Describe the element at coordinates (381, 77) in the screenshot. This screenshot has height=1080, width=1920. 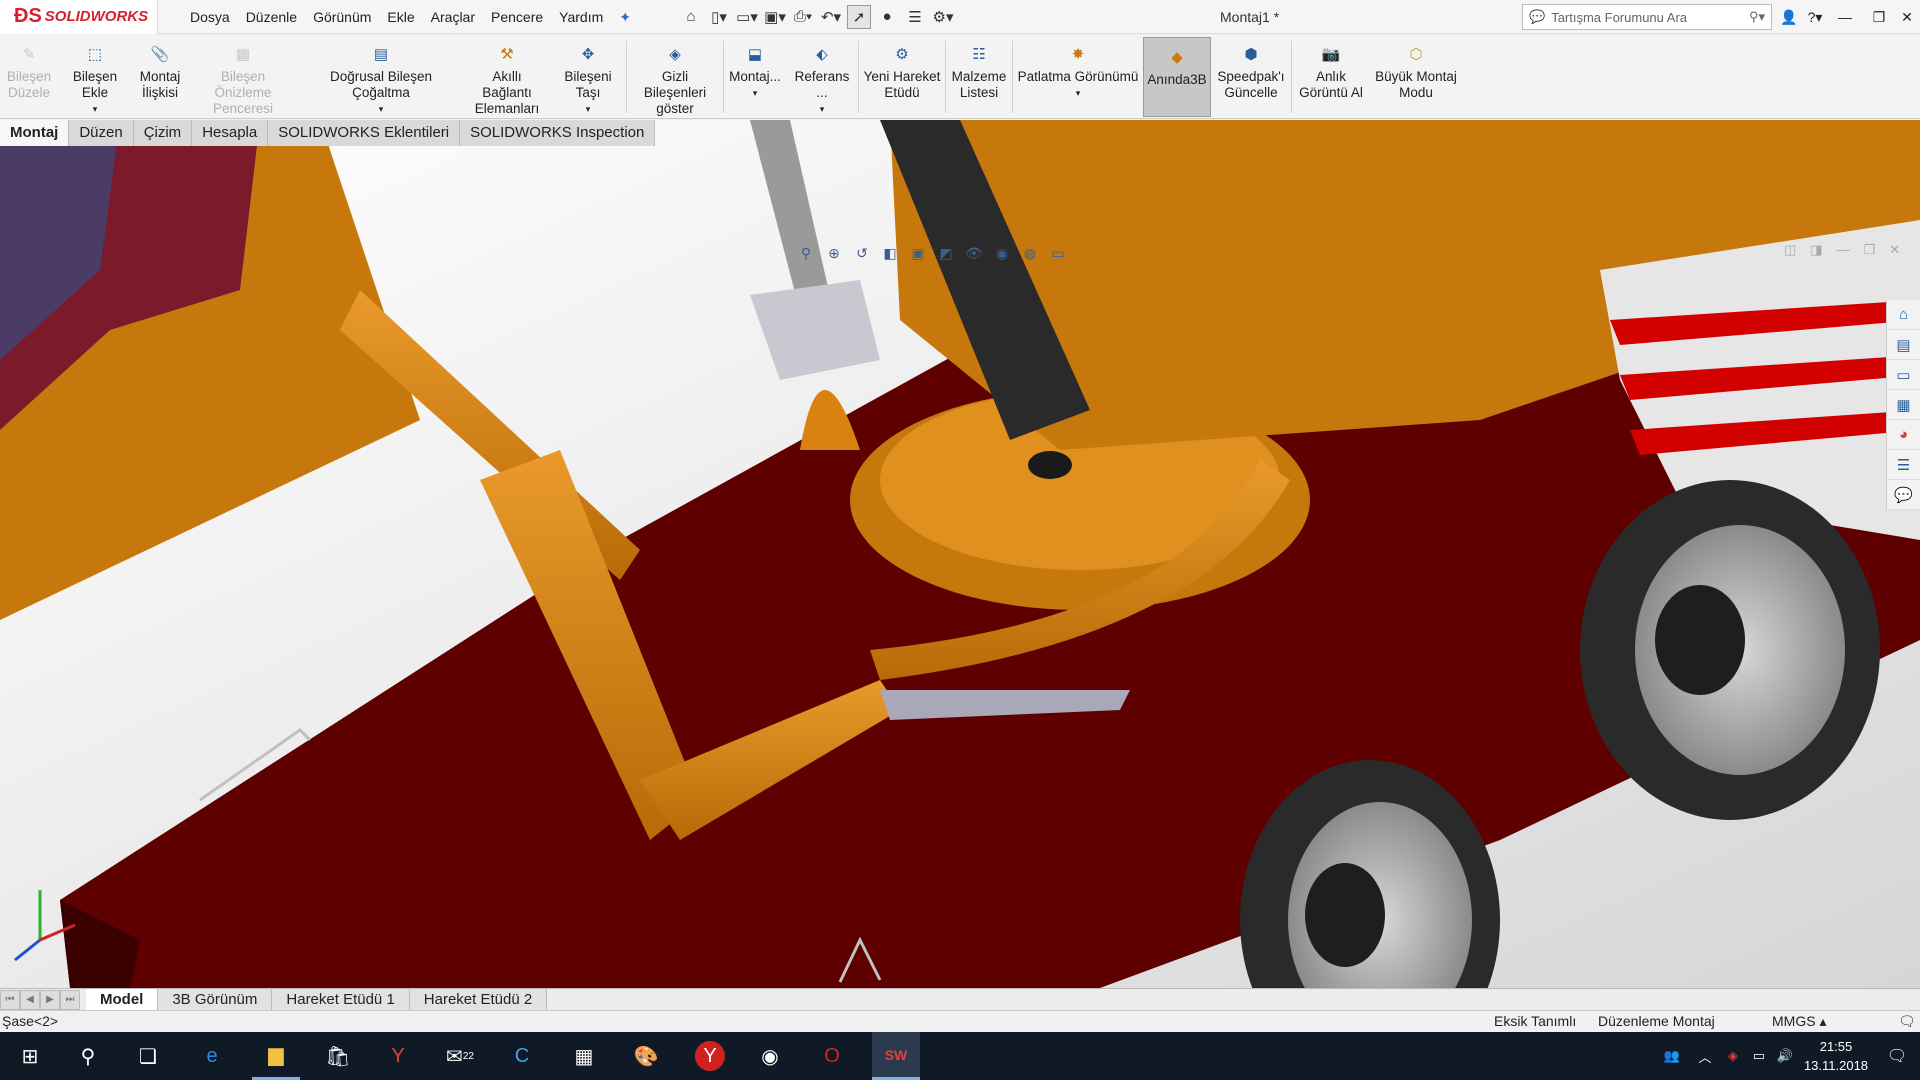
I see `linear-pattern-button: ▤ Doğrusal Bileşen Çoğaltma ▾` at that location.